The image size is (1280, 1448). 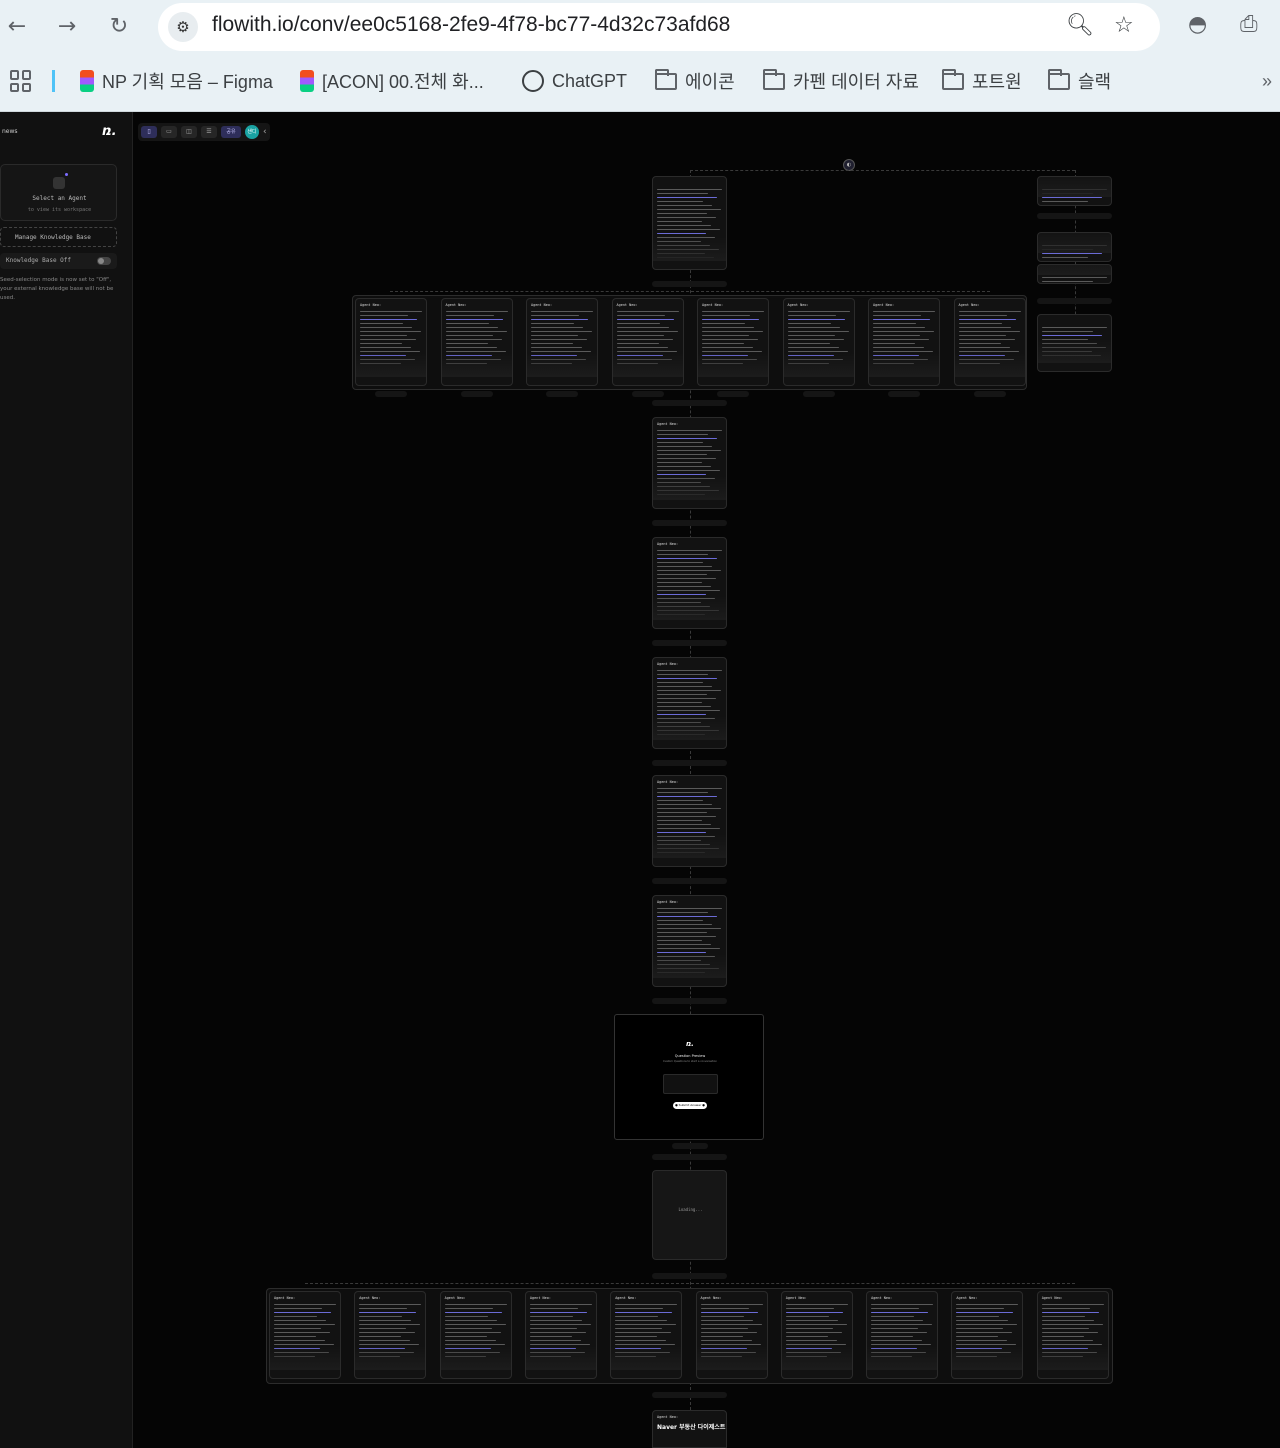 What do you see at coordinates (109, 131) in the screenshot?
I see `flowith-logo: ռ.` at bounding box center [109, 131].